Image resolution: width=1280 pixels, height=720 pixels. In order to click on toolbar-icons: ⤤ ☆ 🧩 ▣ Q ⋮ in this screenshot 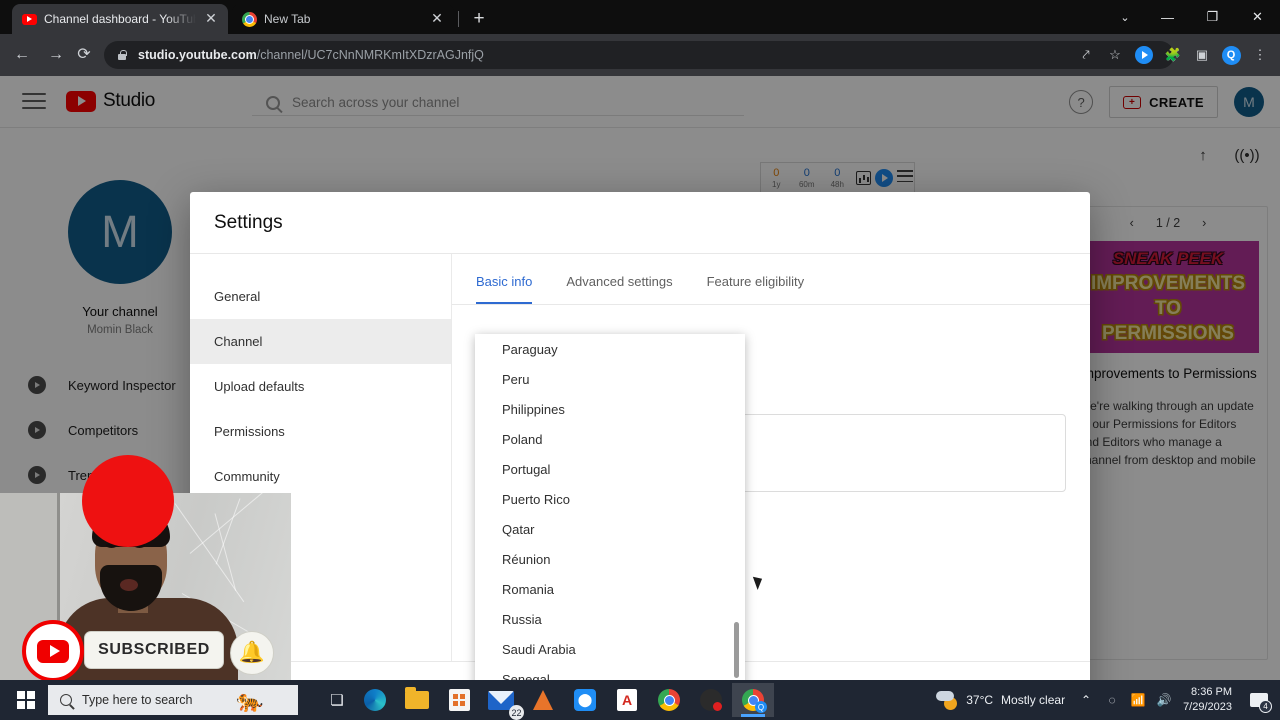, I will do `click(1173, 55)`.